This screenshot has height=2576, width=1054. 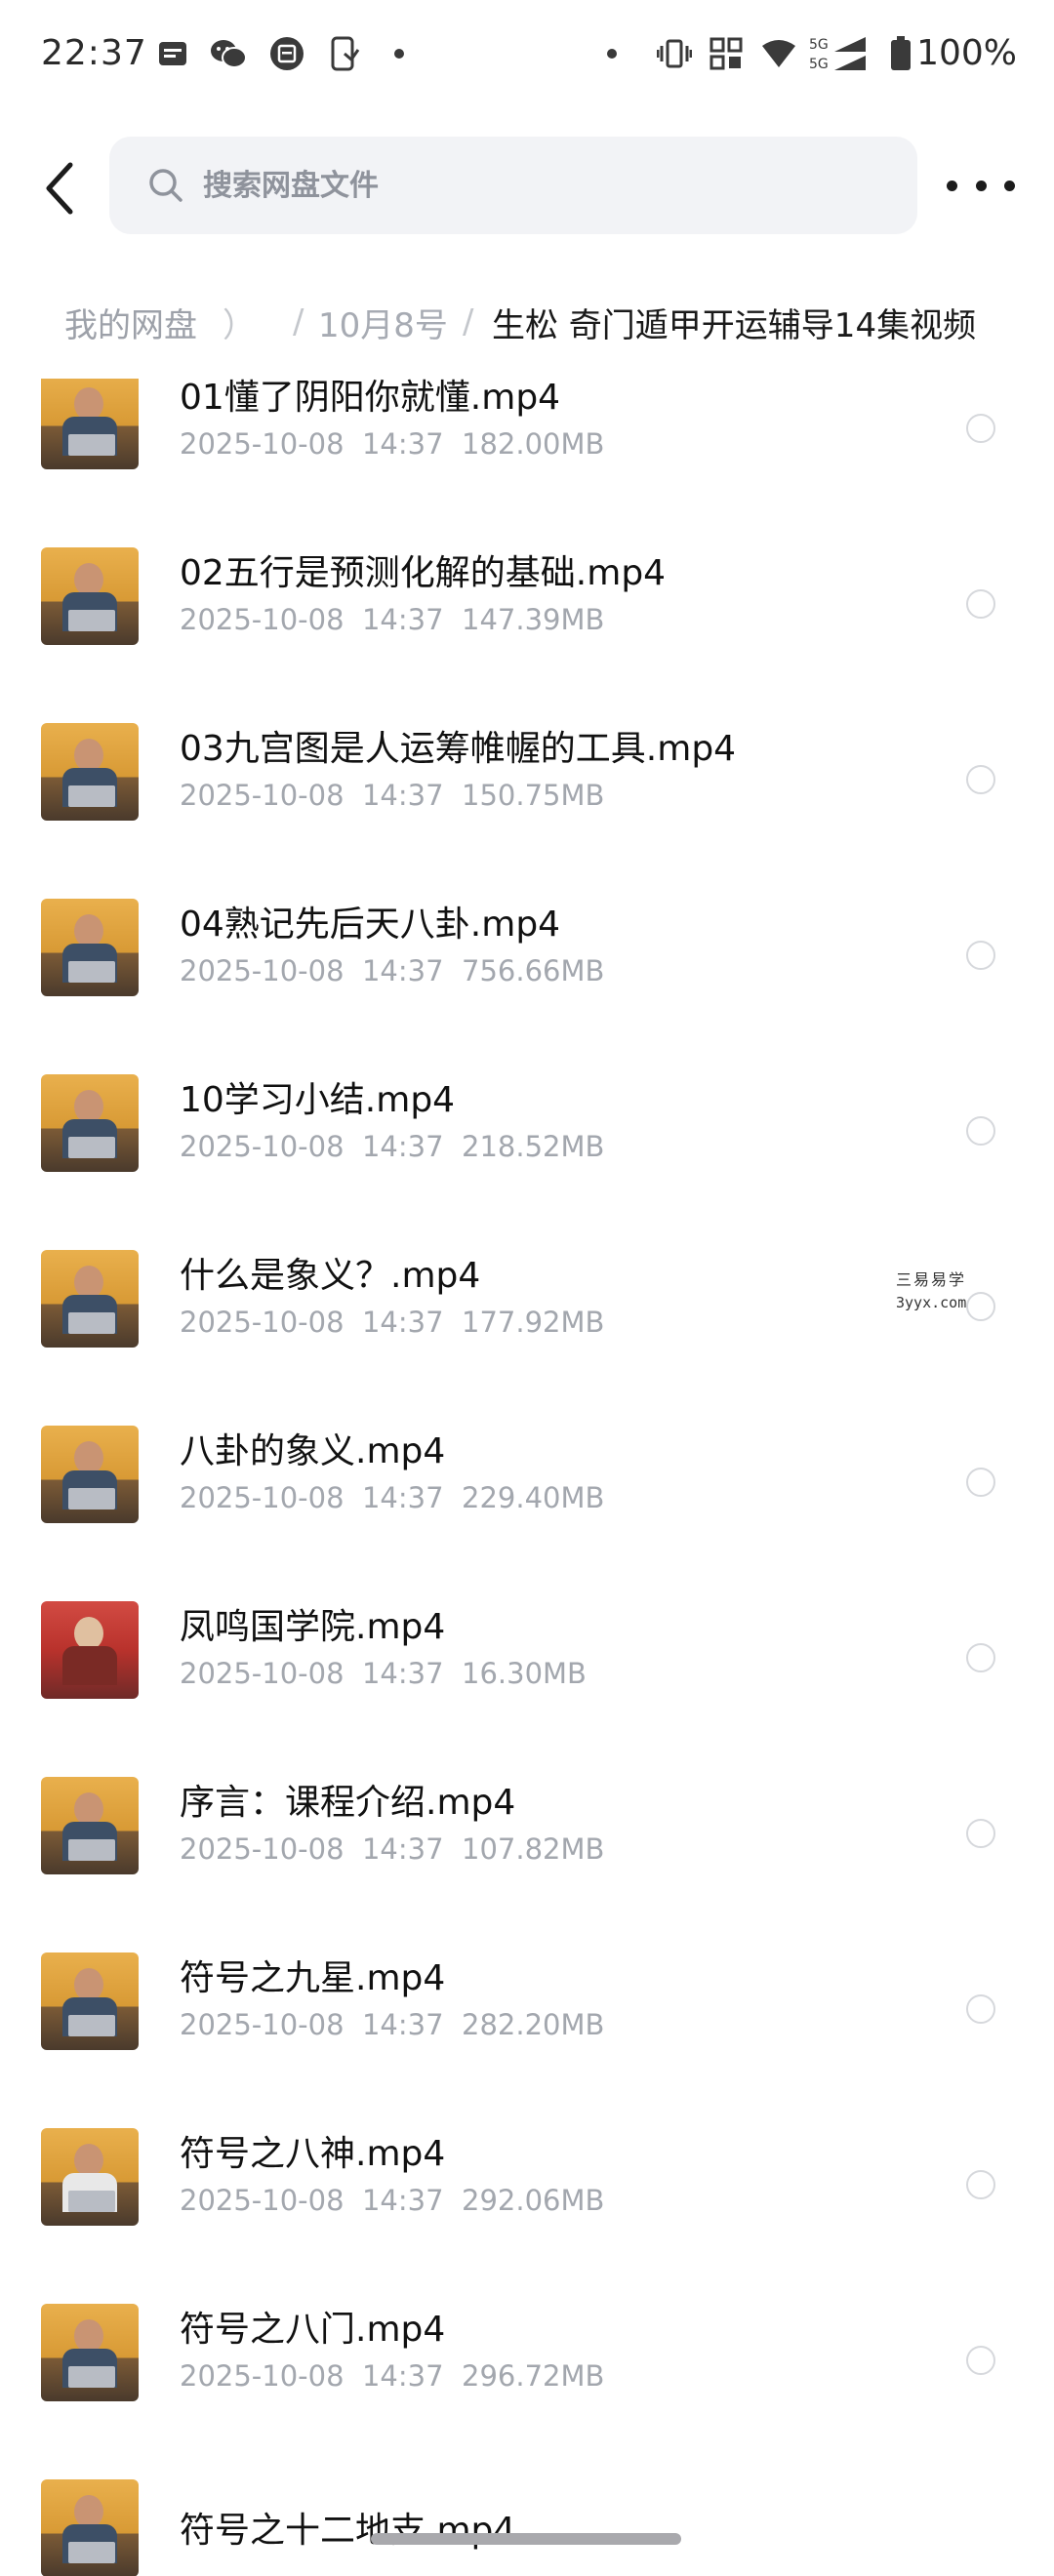 What do you see at coordinates (524, 1673) in the screenshot?
I see `file-size: 16.30MB` at bounding box center [524, 1673].